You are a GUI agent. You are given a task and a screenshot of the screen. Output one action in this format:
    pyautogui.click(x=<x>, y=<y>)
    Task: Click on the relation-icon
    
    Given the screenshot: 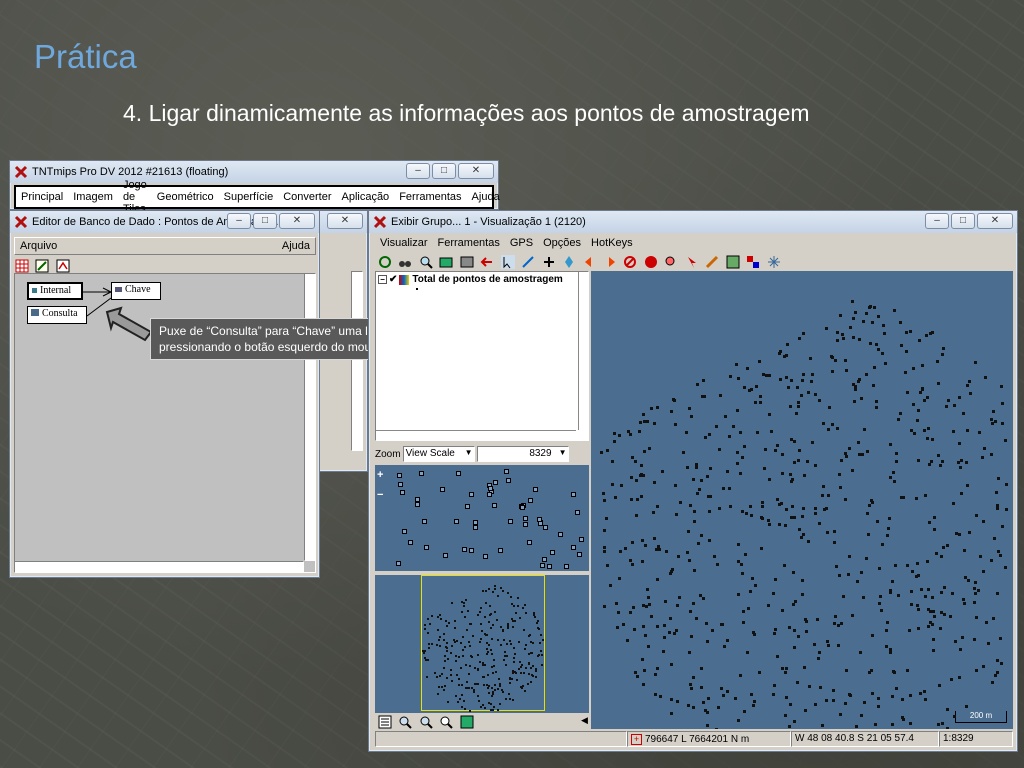 What is the action you would take?
    pyautogui.click(x=63, y=266)
    